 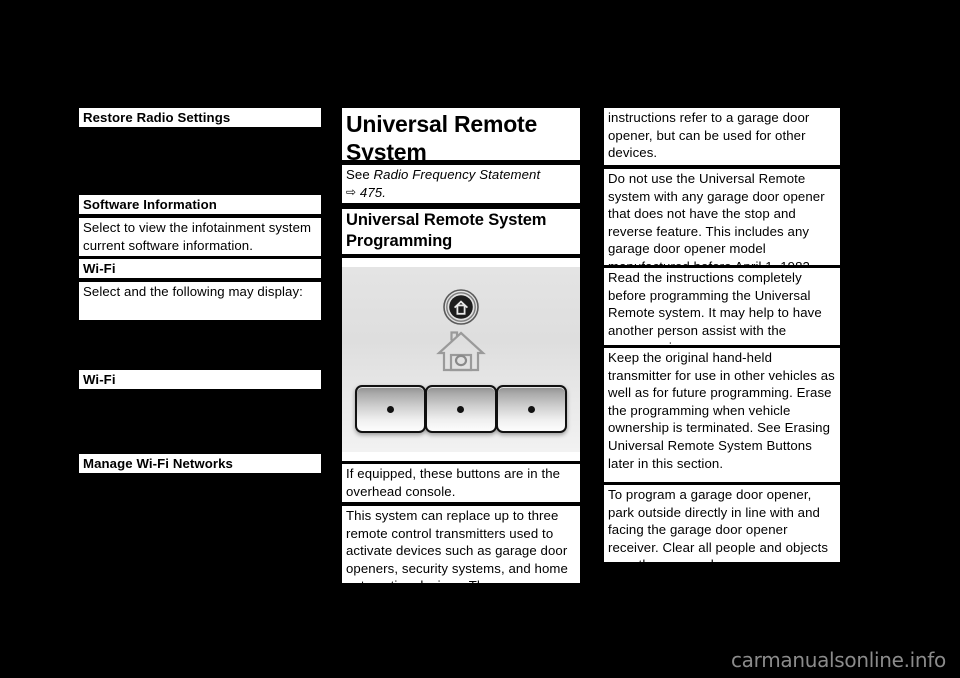 I want to click on console-panel-image, so click(x=461, y=359).